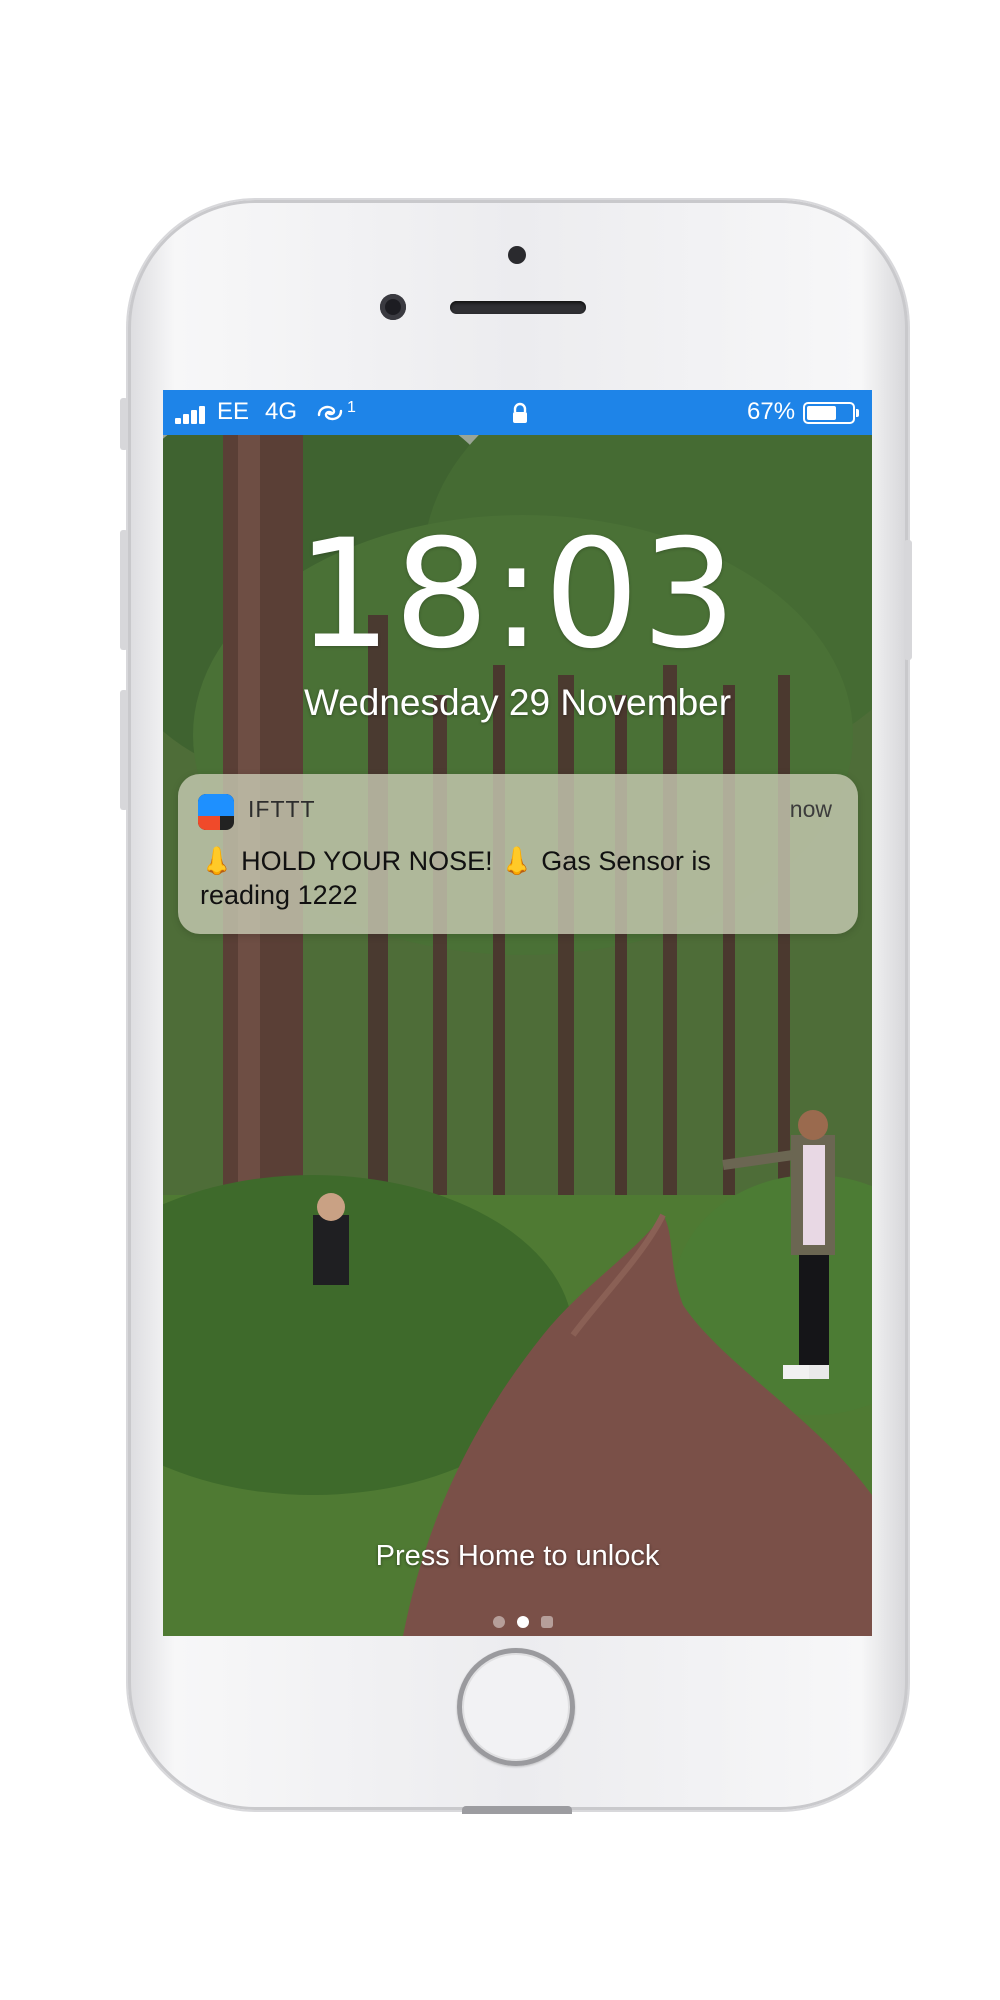 Image resolution: width=1000 pixels, height=2000 pixels. What do you see at coordinates (908, 600) in the screenshot?
I see `power-button` at bounding box center [908, 600].